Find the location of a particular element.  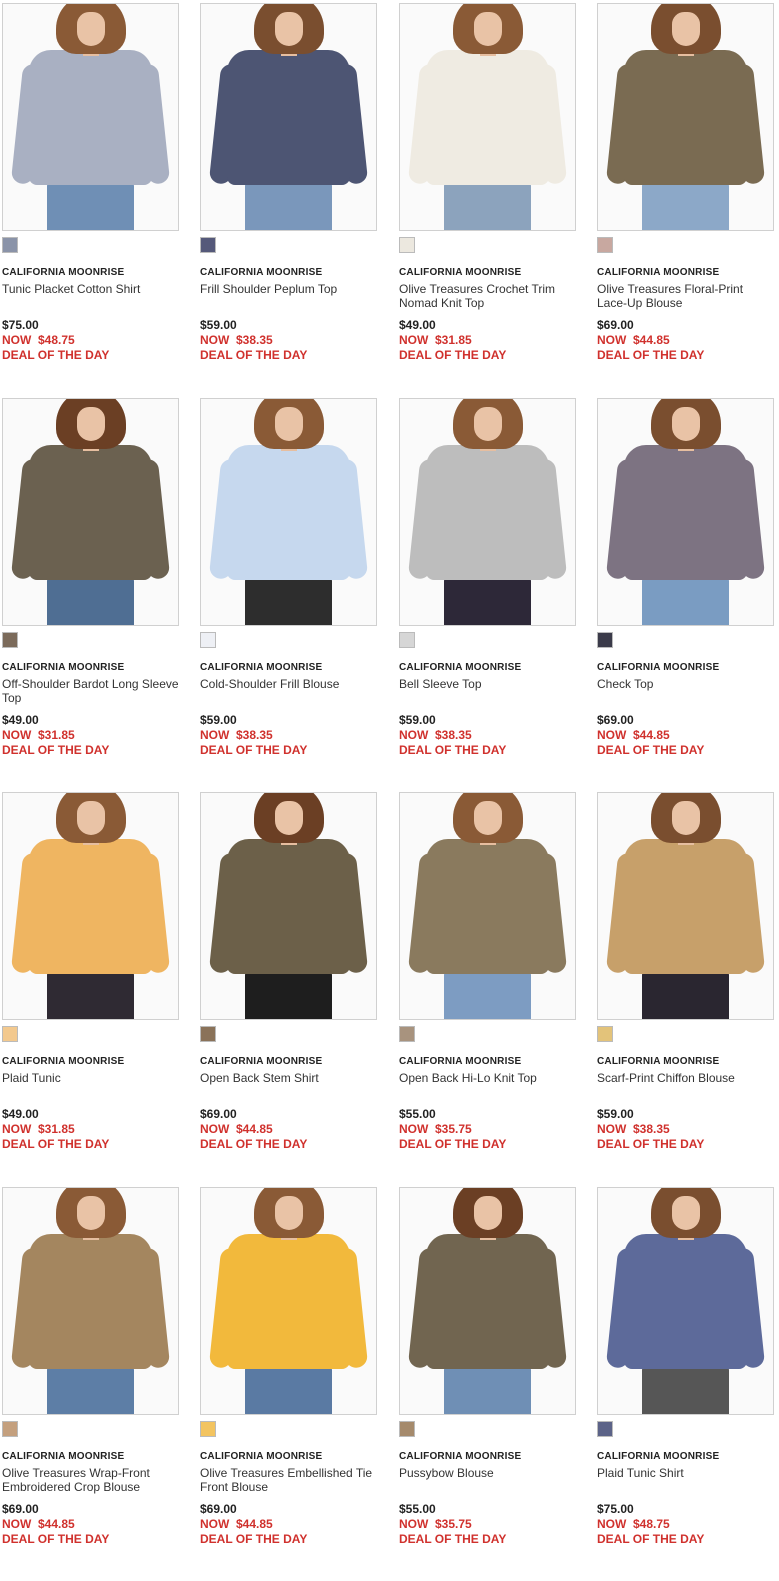

sale-price: NOW $31.85 is located at coordinates (38, 735).